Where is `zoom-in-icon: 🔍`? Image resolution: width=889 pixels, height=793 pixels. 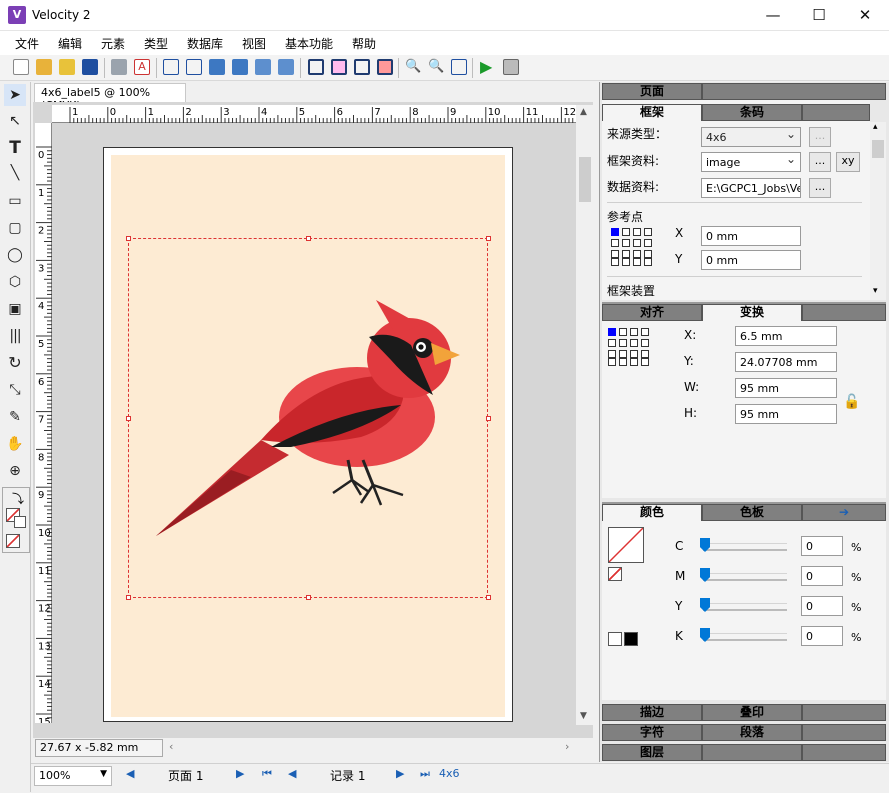 zoom-in-icon: 🔍 is located at coordinates (413, 67).